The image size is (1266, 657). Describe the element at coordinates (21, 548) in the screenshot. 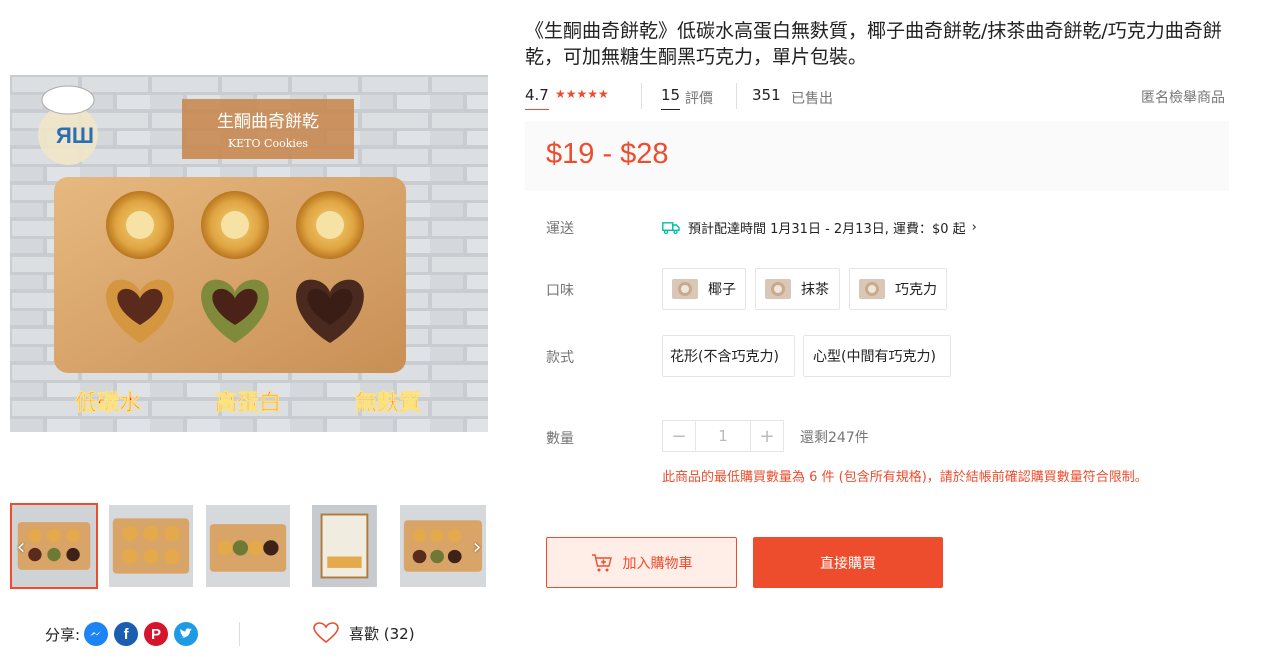

I see `chevron-left-icon: ‹` at that location.